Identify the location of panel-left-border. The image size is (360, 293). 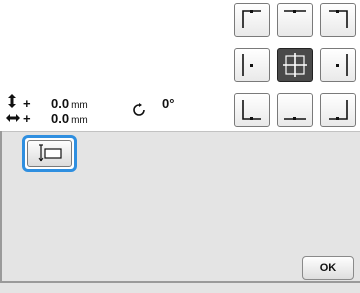
(1, 206).